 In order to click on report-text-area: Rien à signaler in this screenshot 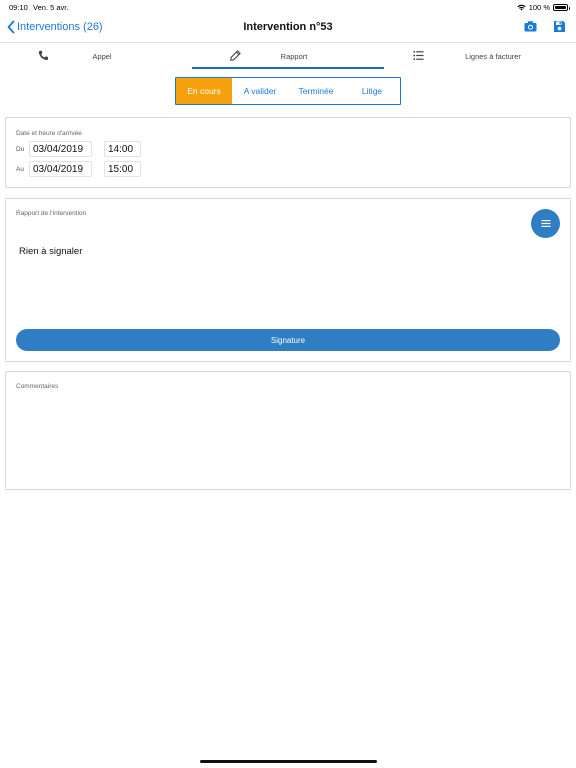, I will do `click(50, 251)`.